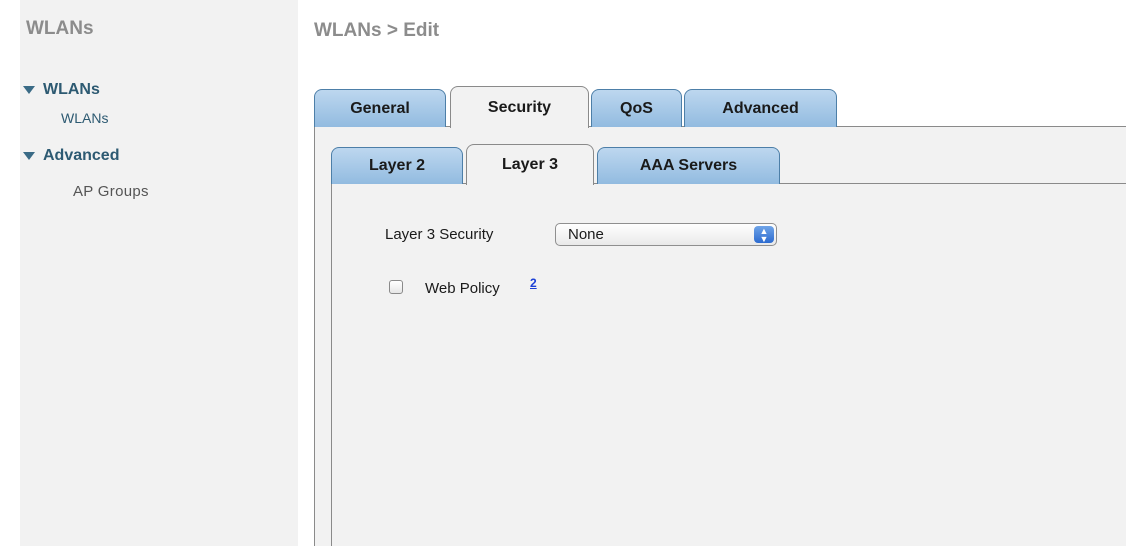  I want to click on sidebar-title: WLANs, so click(60, 28).